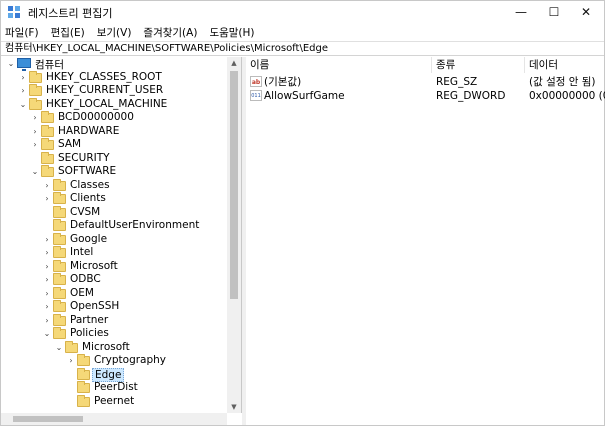  What do you see at coordinates (87, 171) in the screenshot?
I see `tree-label: SOFTWARE` at bounding box center [87, 171].